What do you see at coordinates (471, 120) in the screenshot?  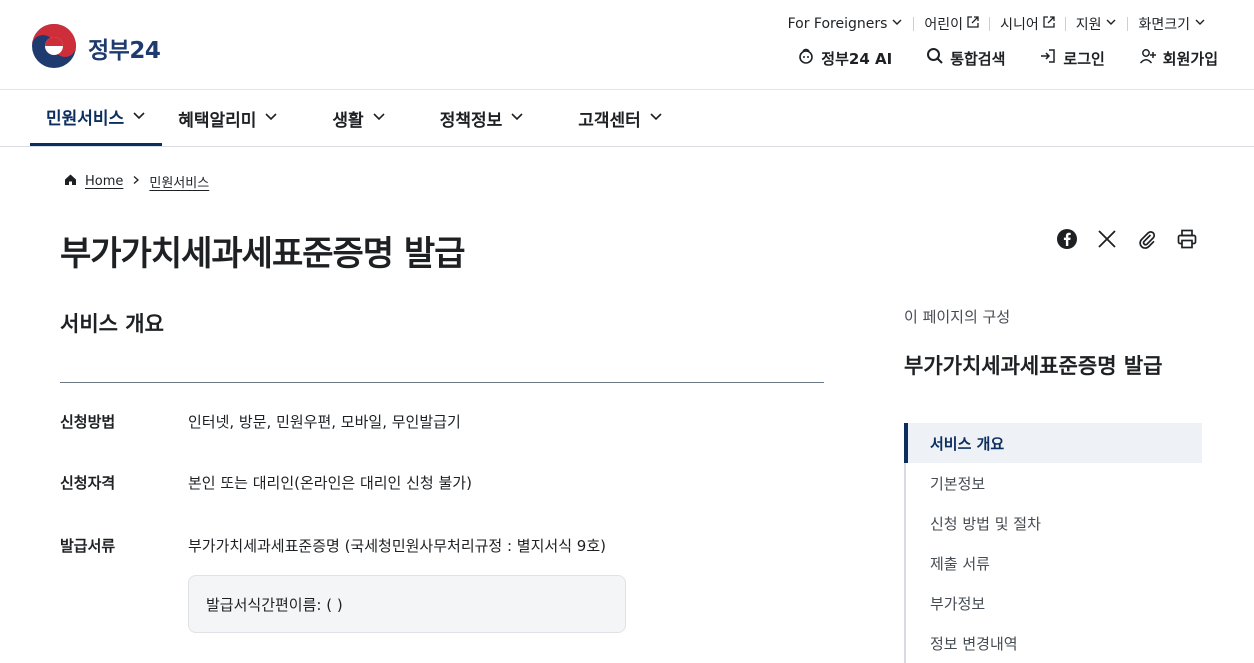 I see `gnb-label: 정책정보` at bounding box center [471, 120].